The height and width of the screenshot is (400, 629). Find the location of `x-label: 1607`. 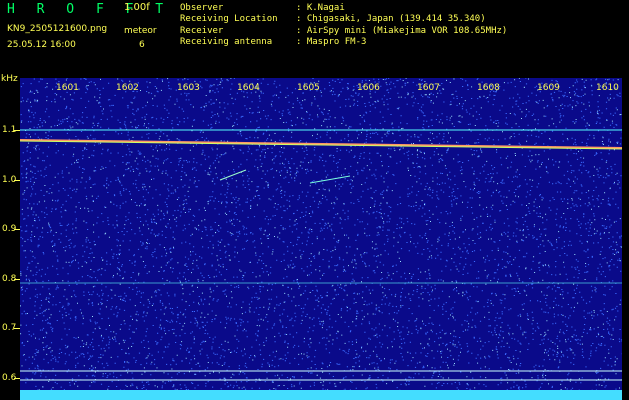

x-label: 1607 is located at coordinates (428, 88).